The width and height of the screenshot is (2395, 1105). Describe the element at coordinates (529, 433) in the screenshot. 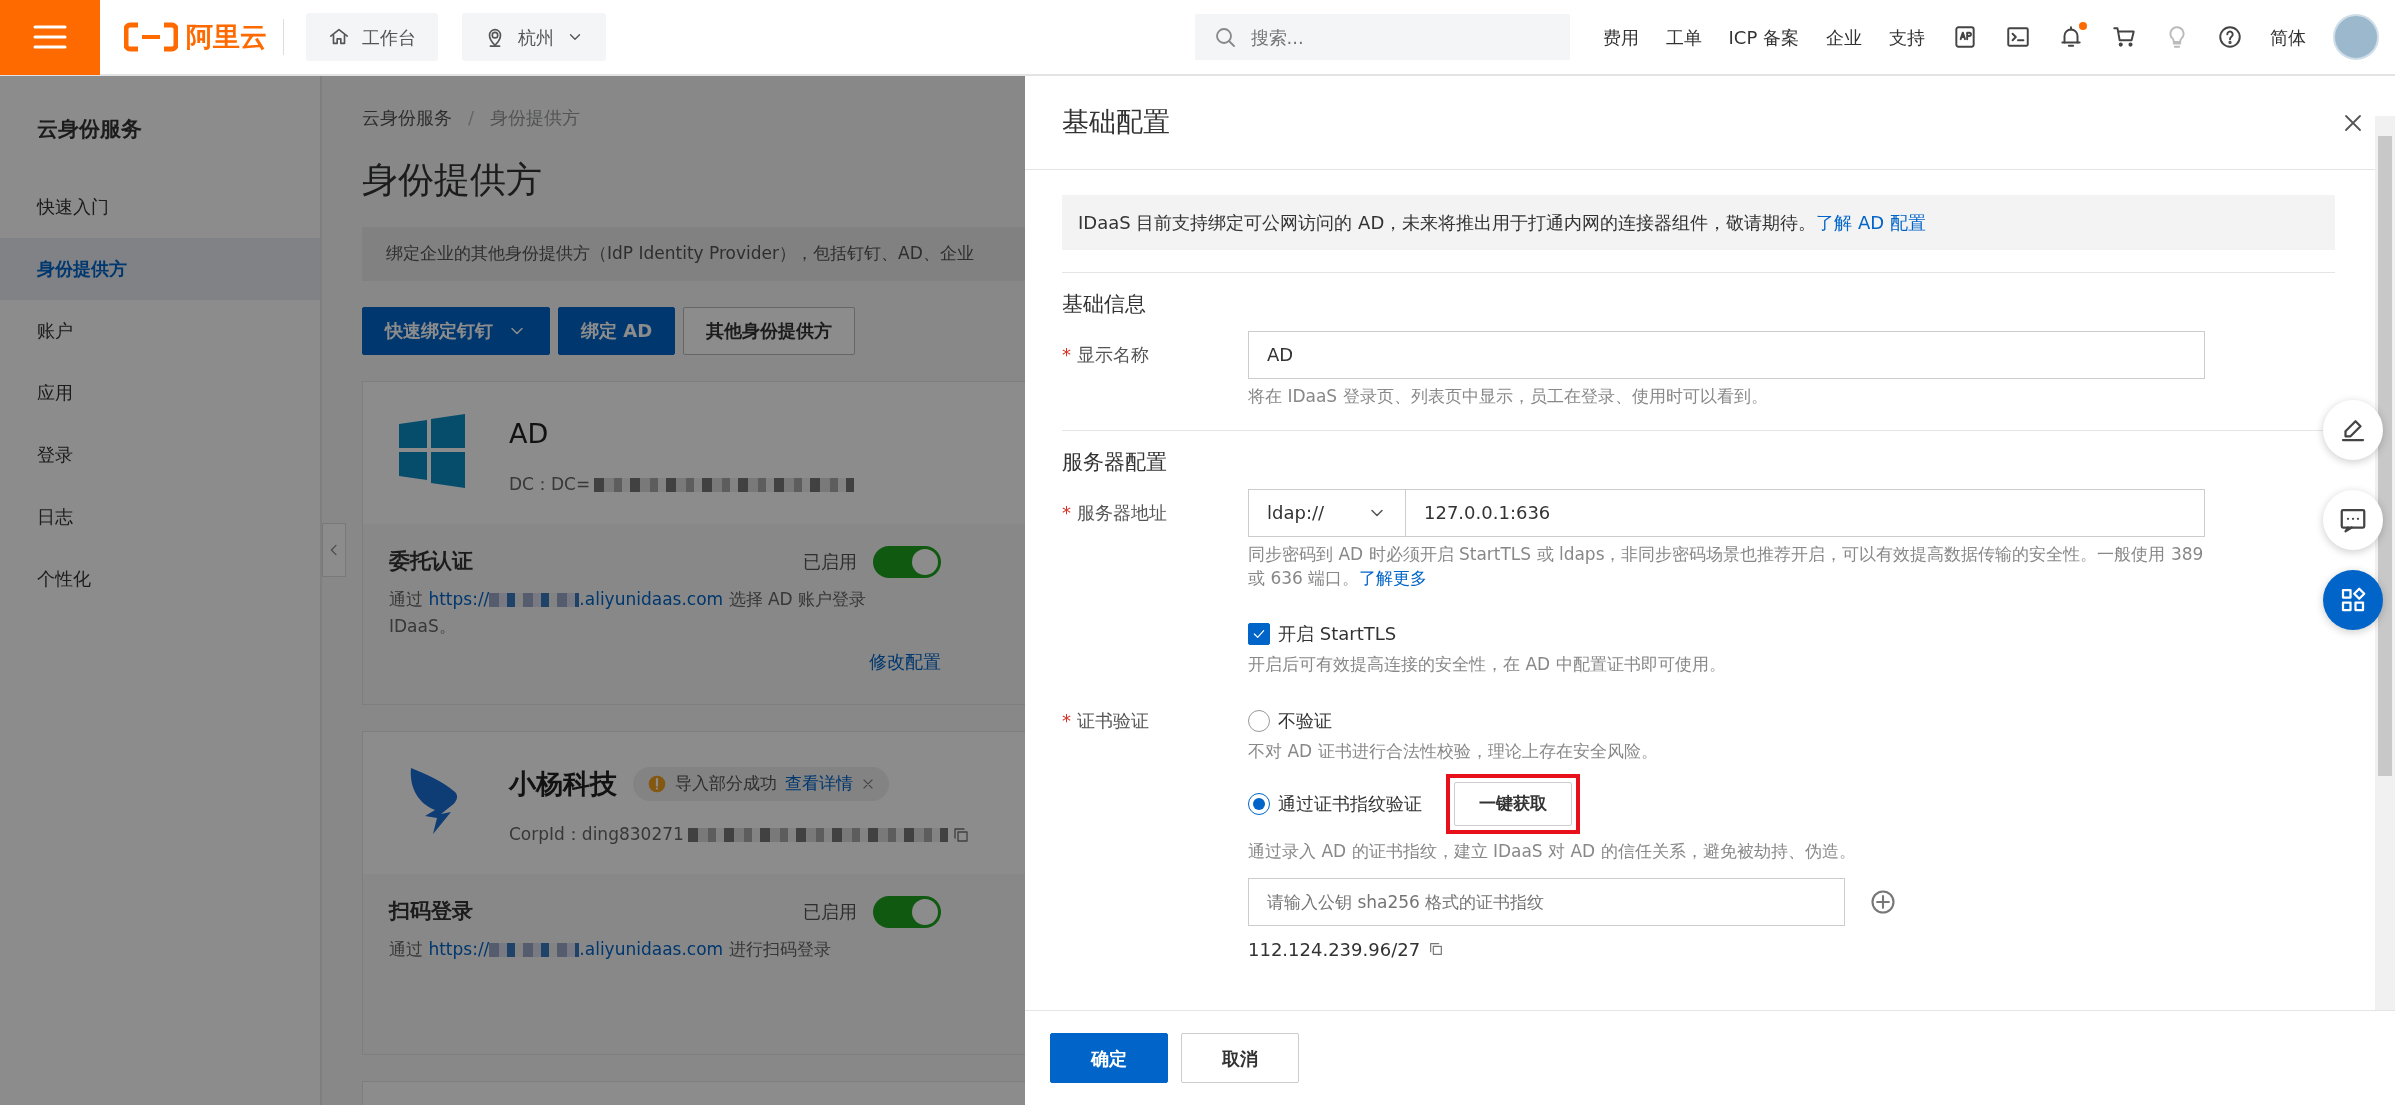

I see `provider-name: AD` at that location.